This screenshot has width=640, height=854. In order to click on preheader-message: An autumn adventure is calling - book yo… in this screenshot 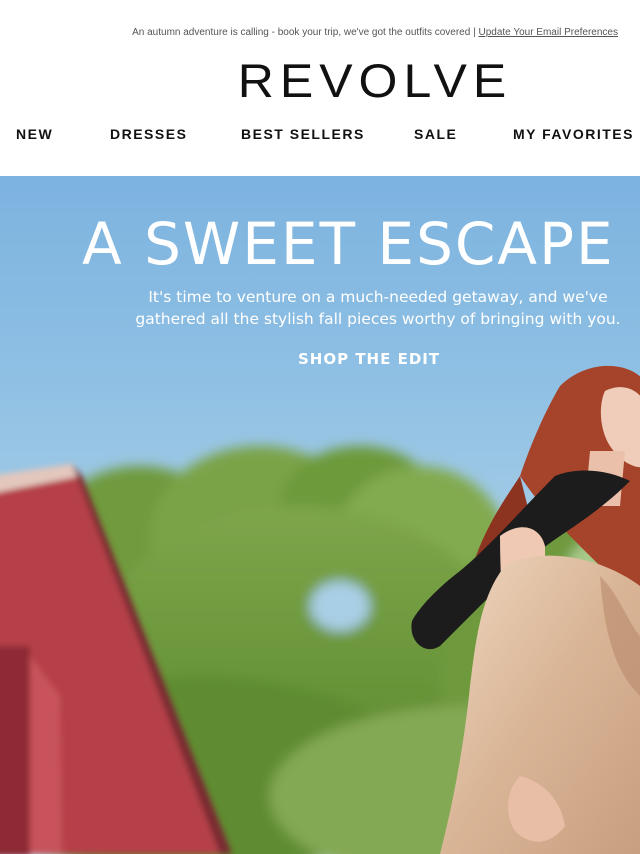, I will do `click(304, 32)`.